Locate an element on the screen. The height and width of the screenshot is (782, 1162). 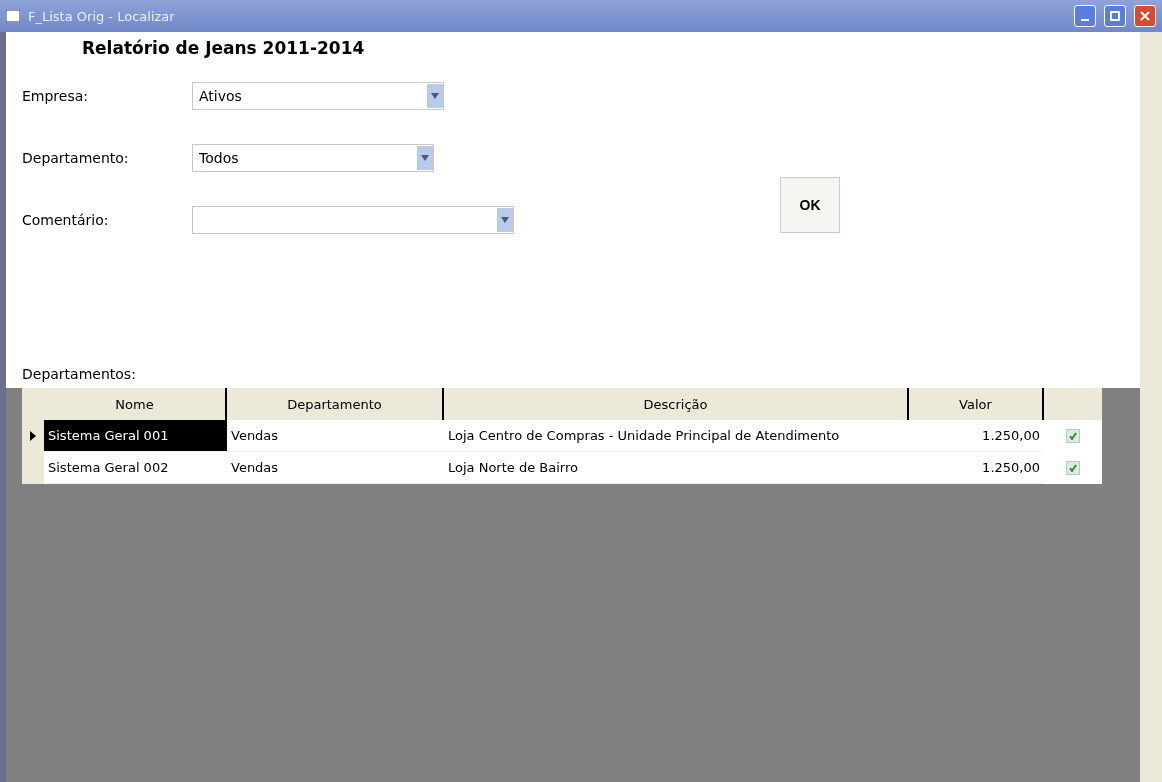
column-header: Departamento is located at coordinates (335, 404).